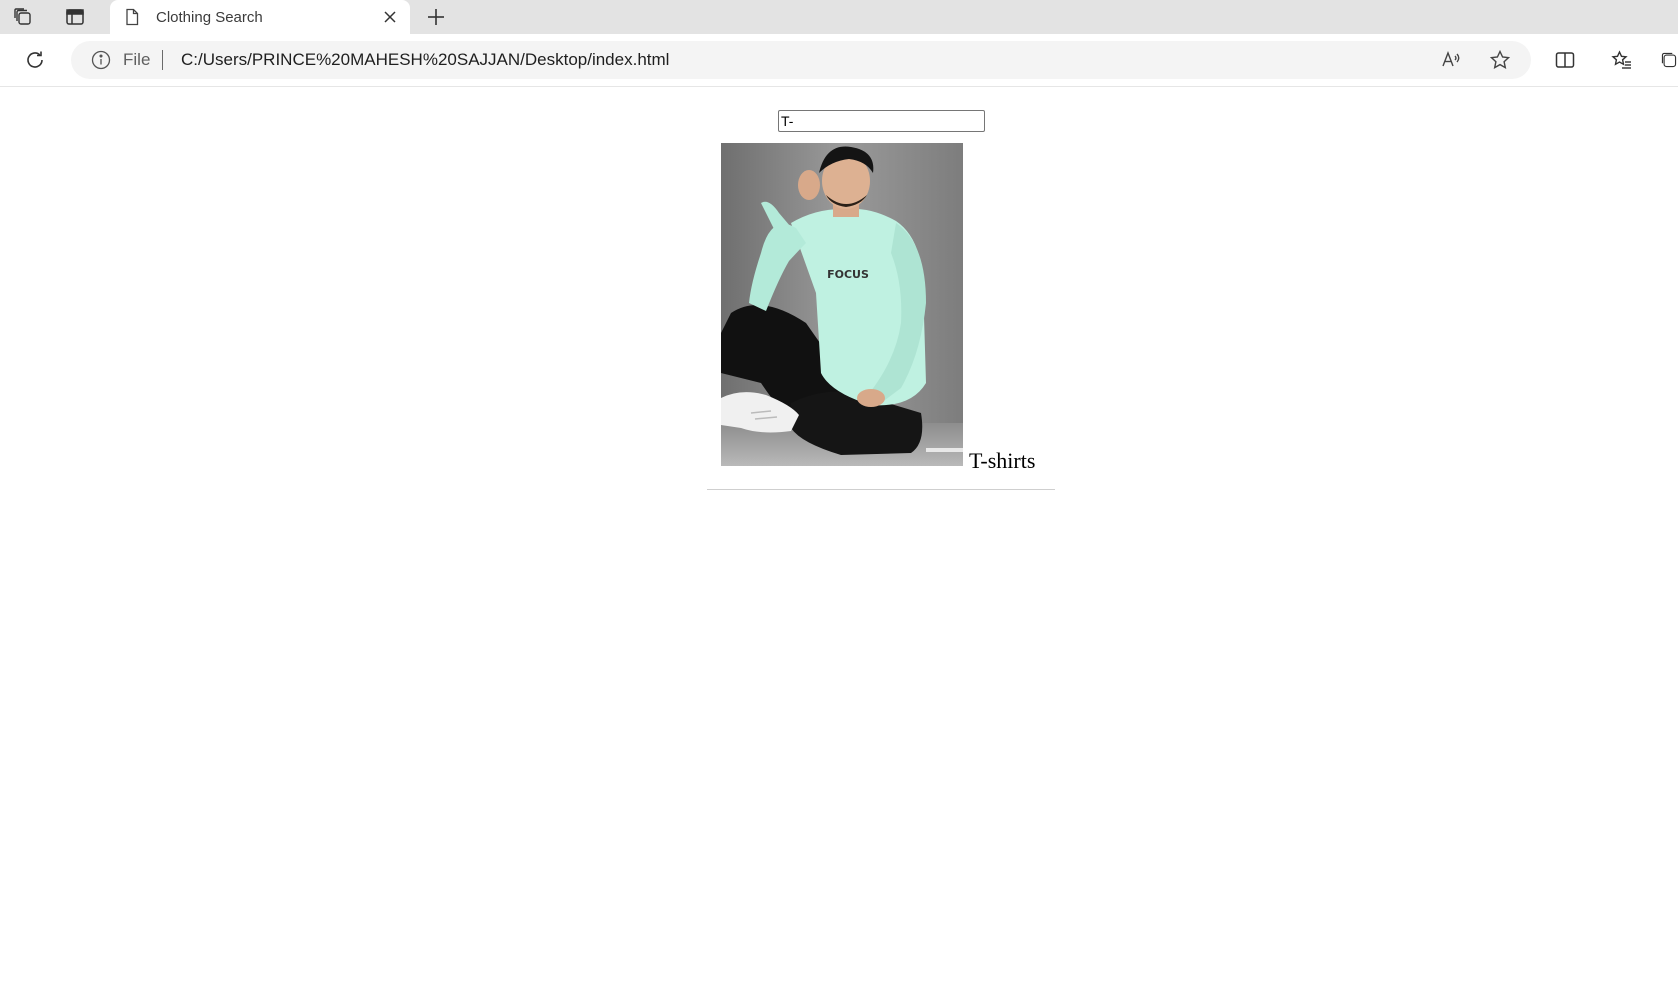 This screenshot has height=1007, width=1678. Describe the element at coordinates (881, 121) in the screenshot. I see `search-input` at that location.